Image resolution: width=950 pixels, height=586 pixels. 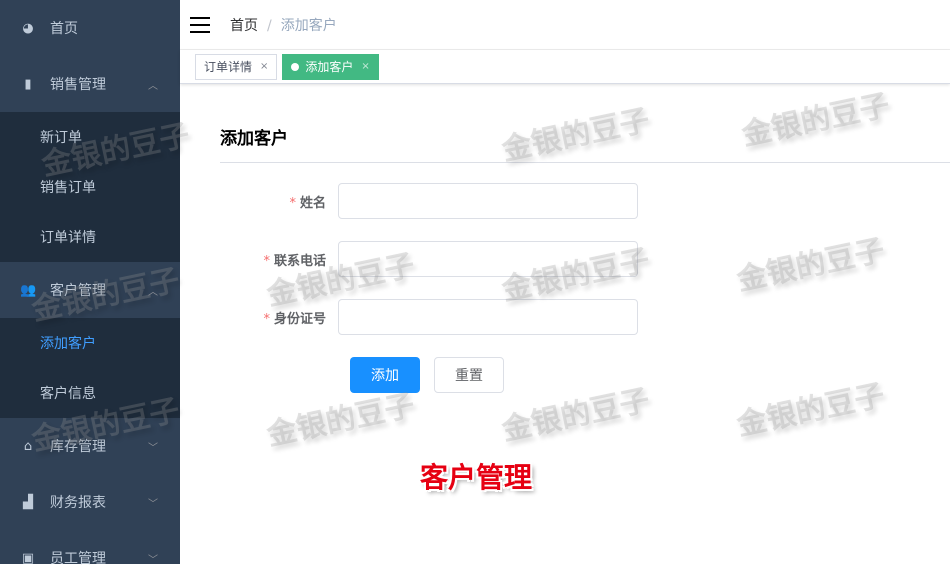 I want to click on breadcrumb-home: 首页, so click(x=244, y=26).